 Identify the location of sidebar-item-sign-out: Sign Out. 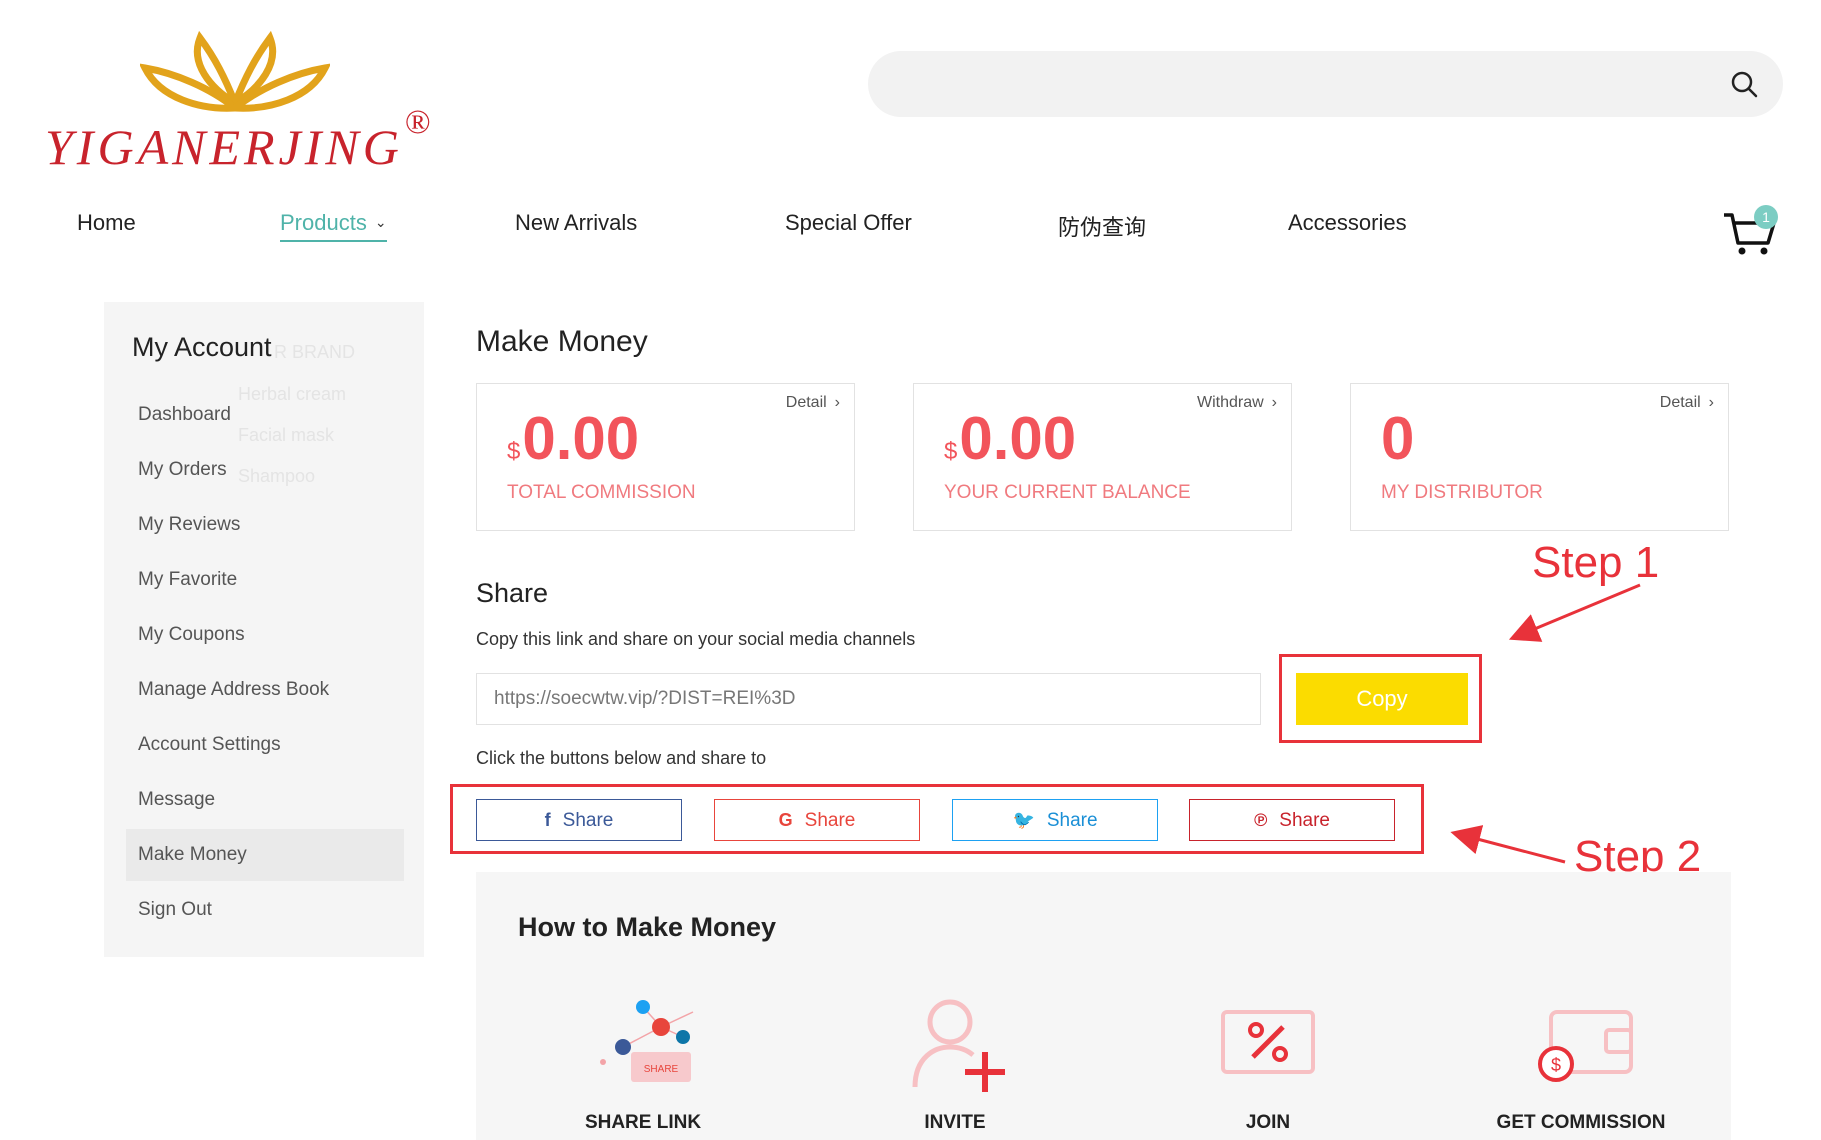
(265, 910).